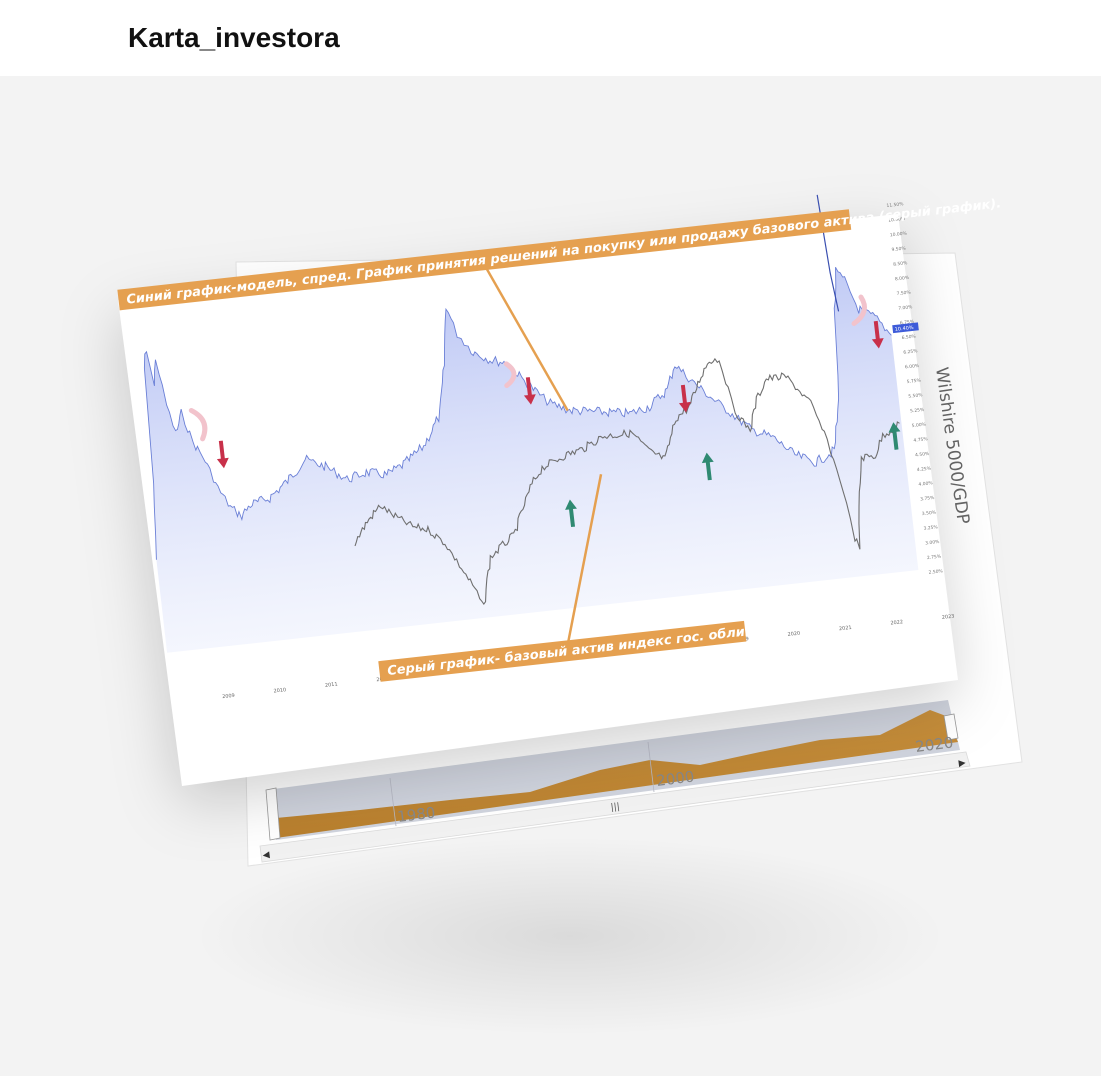 Image resolution: width=1101 pixels, height=1076 pixels. Describe the element at coordinates (266, 855) in the screenshot. I see `scroll-left-arrow-icon: ◀` at that location.